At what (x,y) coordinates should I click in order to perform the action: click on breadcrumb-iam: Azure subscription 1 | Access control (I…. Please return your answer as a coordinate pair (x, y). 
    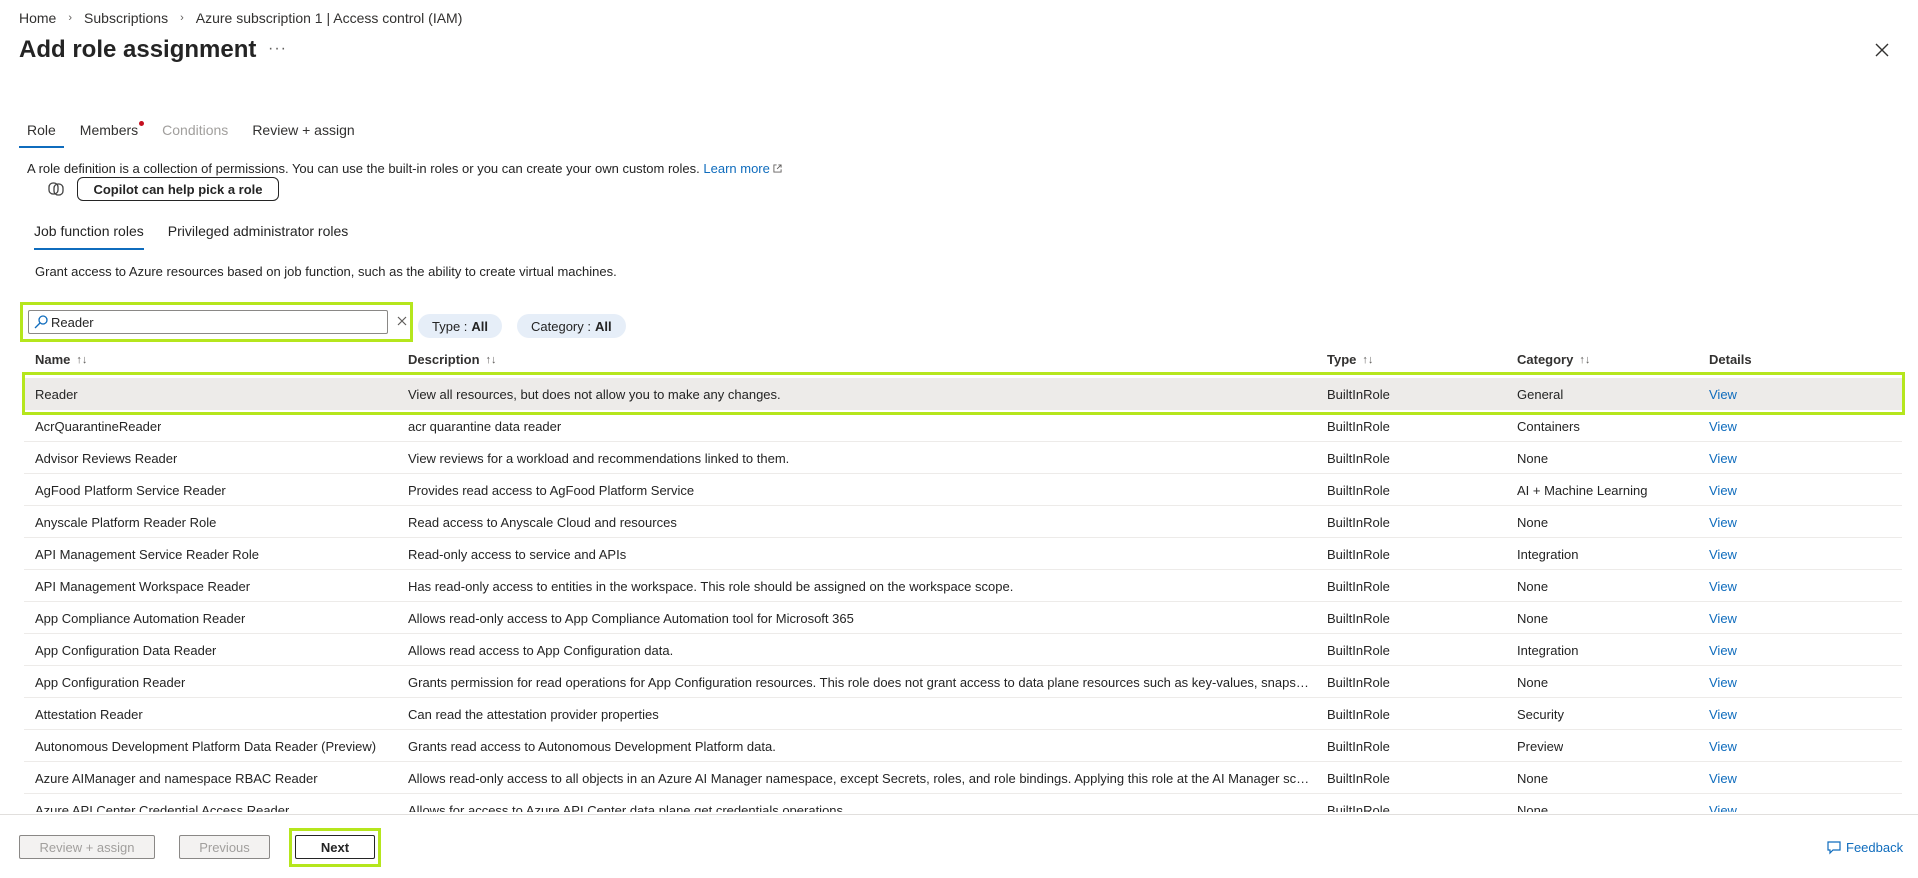
    Looking at the image, I should click on (329, 18).